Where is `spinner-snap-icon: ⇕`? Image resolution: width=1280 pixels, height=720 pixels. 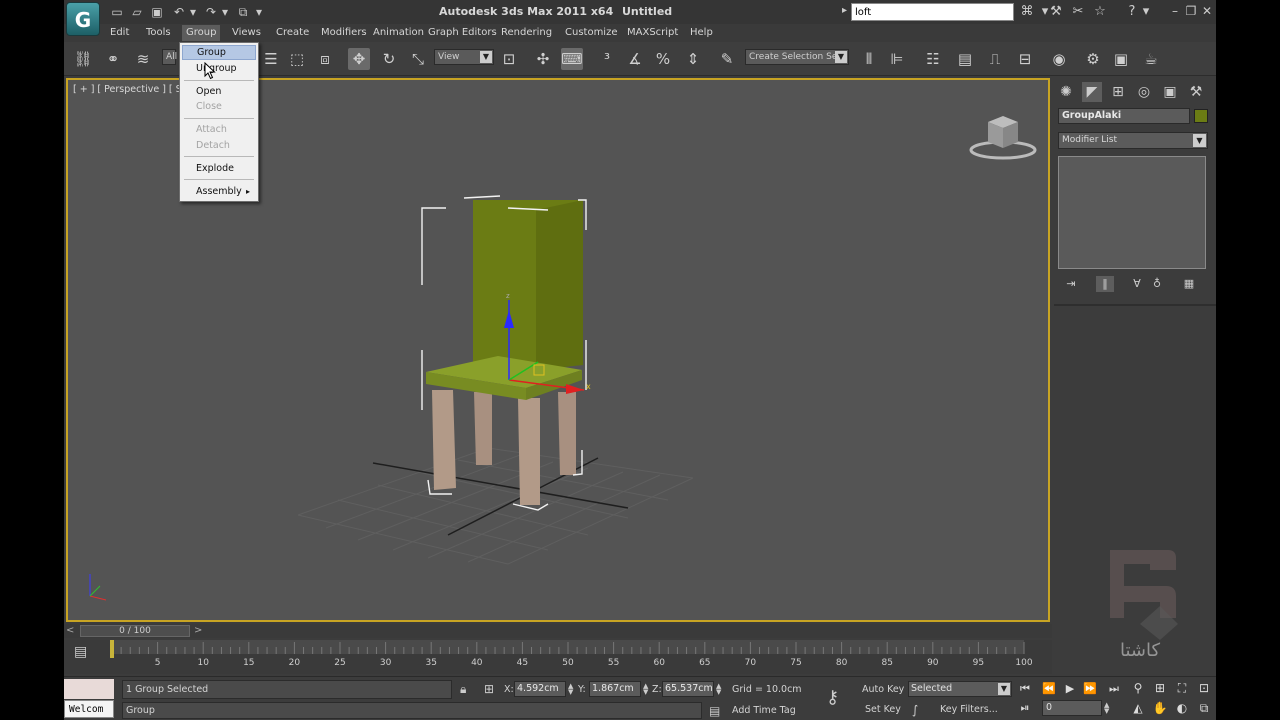 spinner-snap-icon: ⇕ is located at coordinates (693, 59).